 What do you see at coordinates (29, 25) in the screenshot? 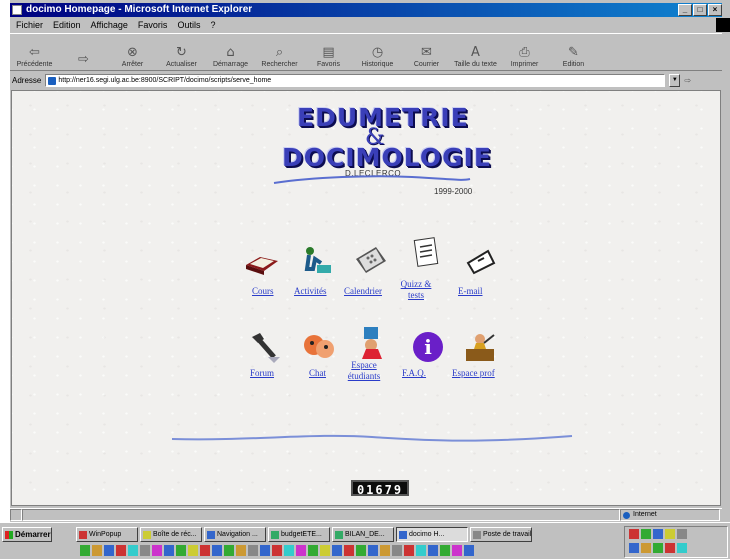
I see `menu-fichier: Fichier` at bounding box center [29, 25].